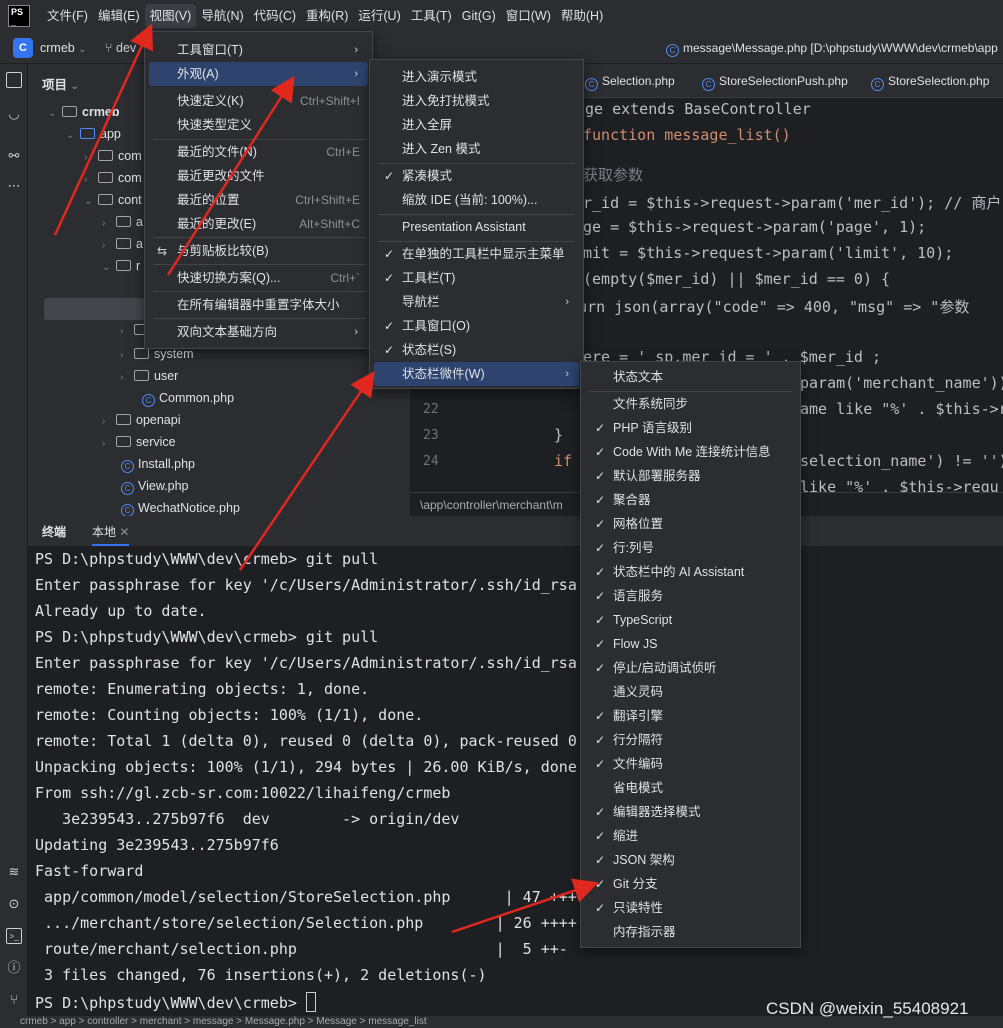  What do you see at coordinates (690, 572) in the screenshot?
I see `widget-ai-assistant: ✓ 状态栏中的 AI Assistant` at bounding box center [690, 572].